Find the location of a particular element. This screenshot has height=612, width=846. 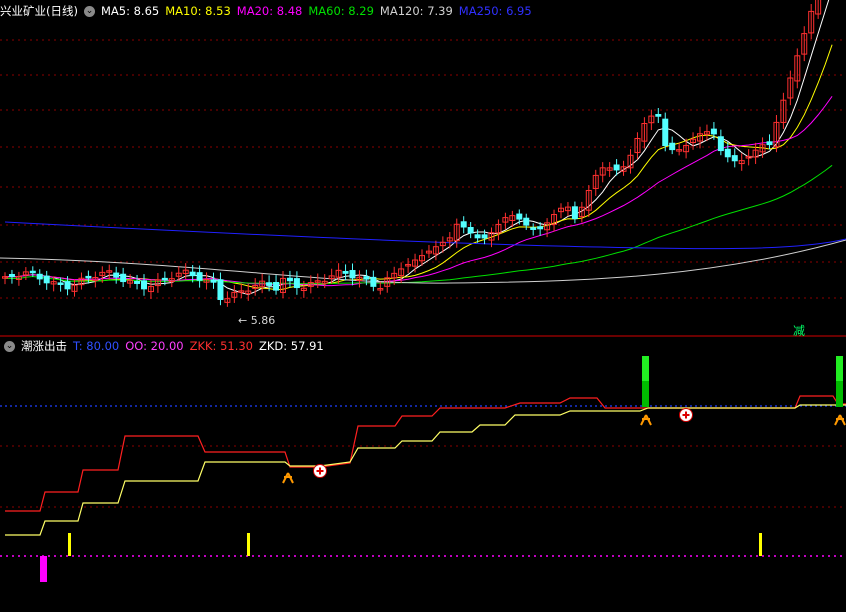

indicator-labels: T: 80.00 OO: 20.00 ZKK: 51.30 ZKD: 57.91 is located at coordinates (201, 346).